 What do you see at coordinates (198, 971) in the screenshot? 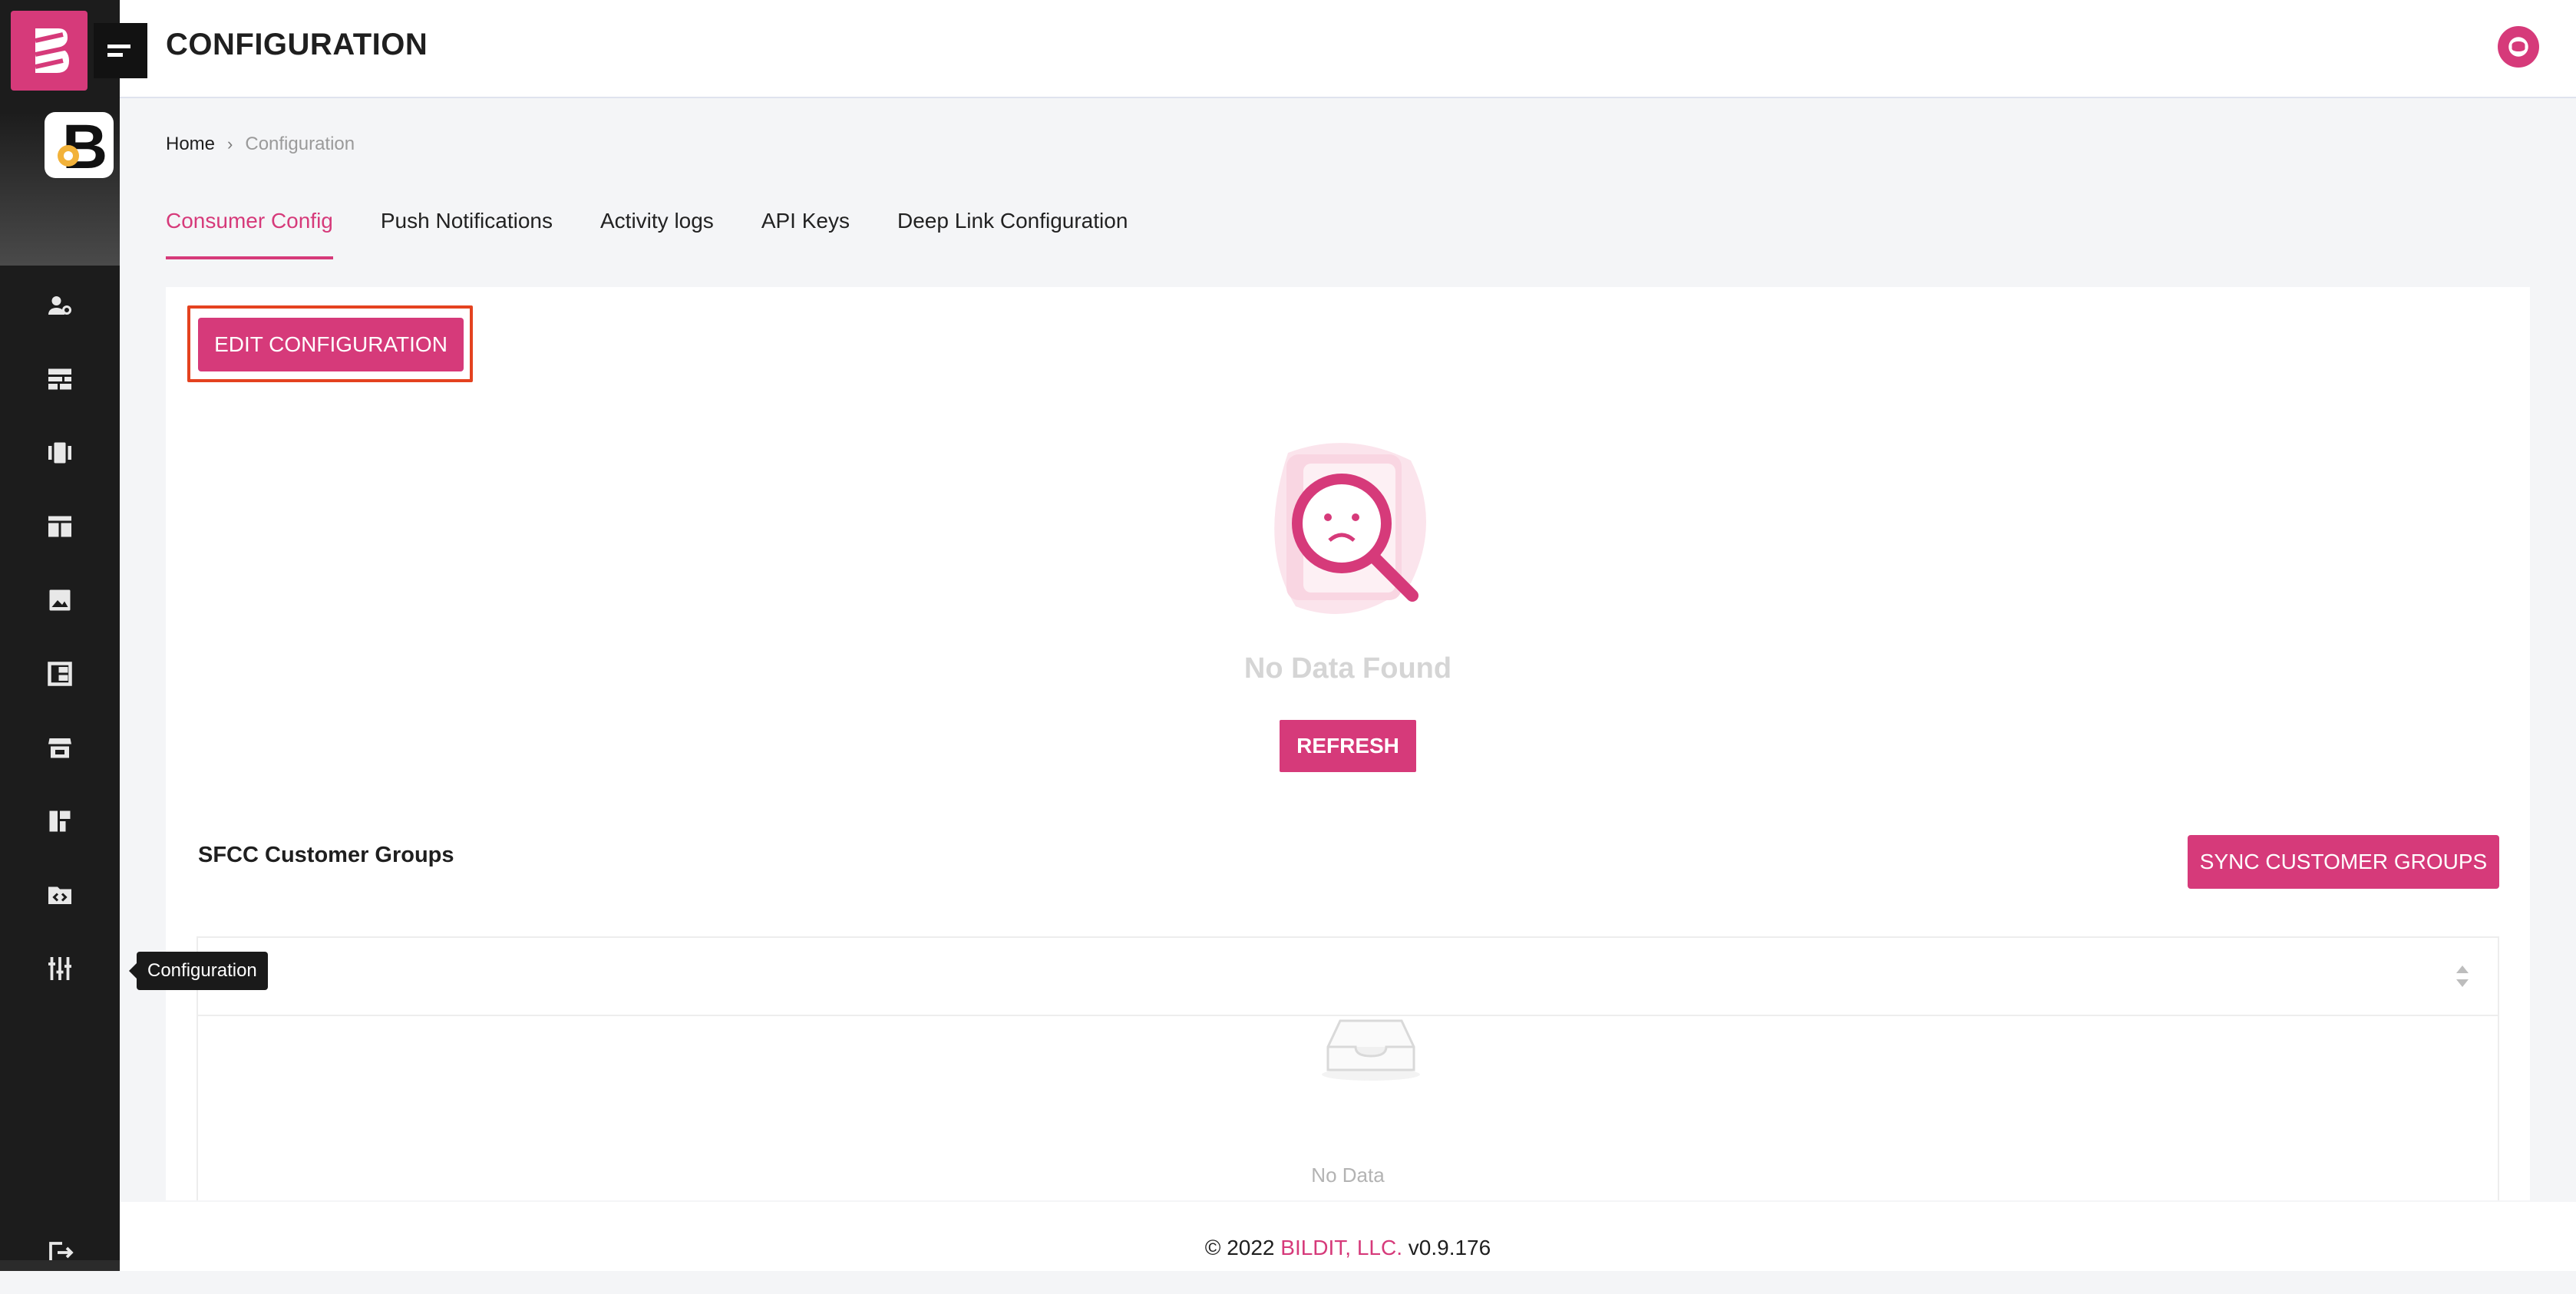
I see `sidebar-tooltip: Configuration` at bounding box center [198, 971].